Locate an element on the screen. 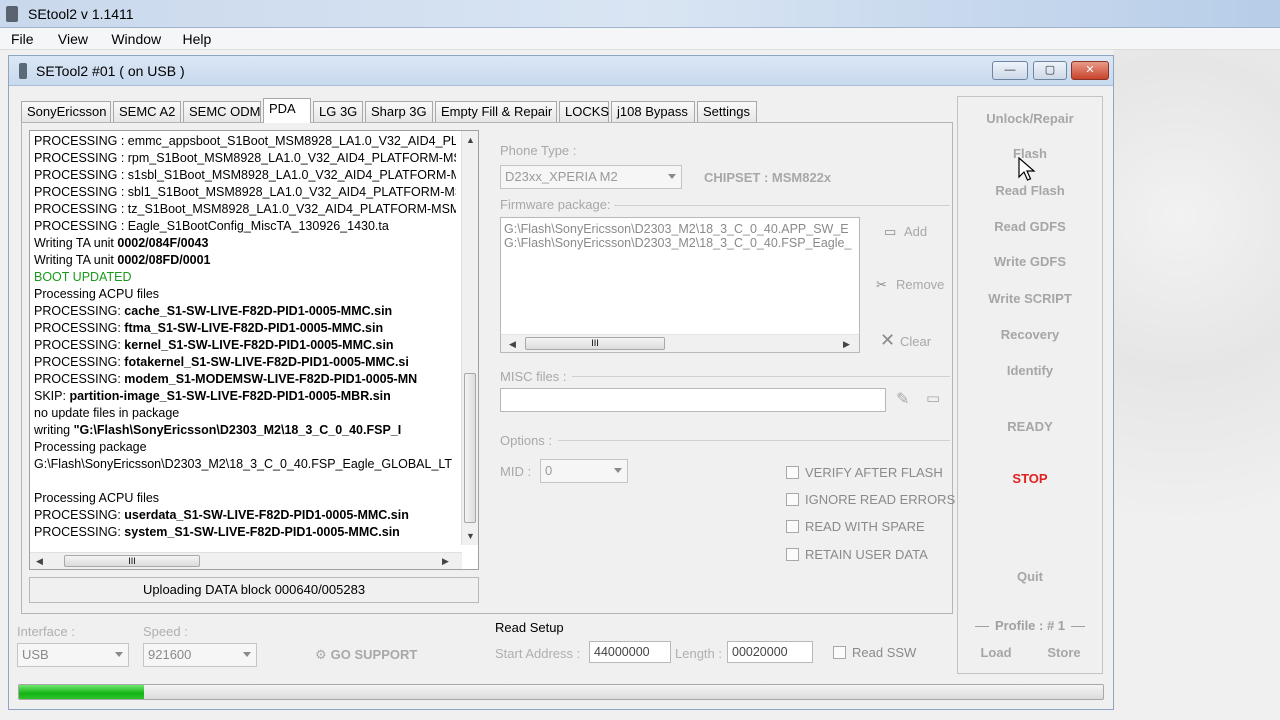  tab-locks: LOCKS is located at coordinates (584, 111).